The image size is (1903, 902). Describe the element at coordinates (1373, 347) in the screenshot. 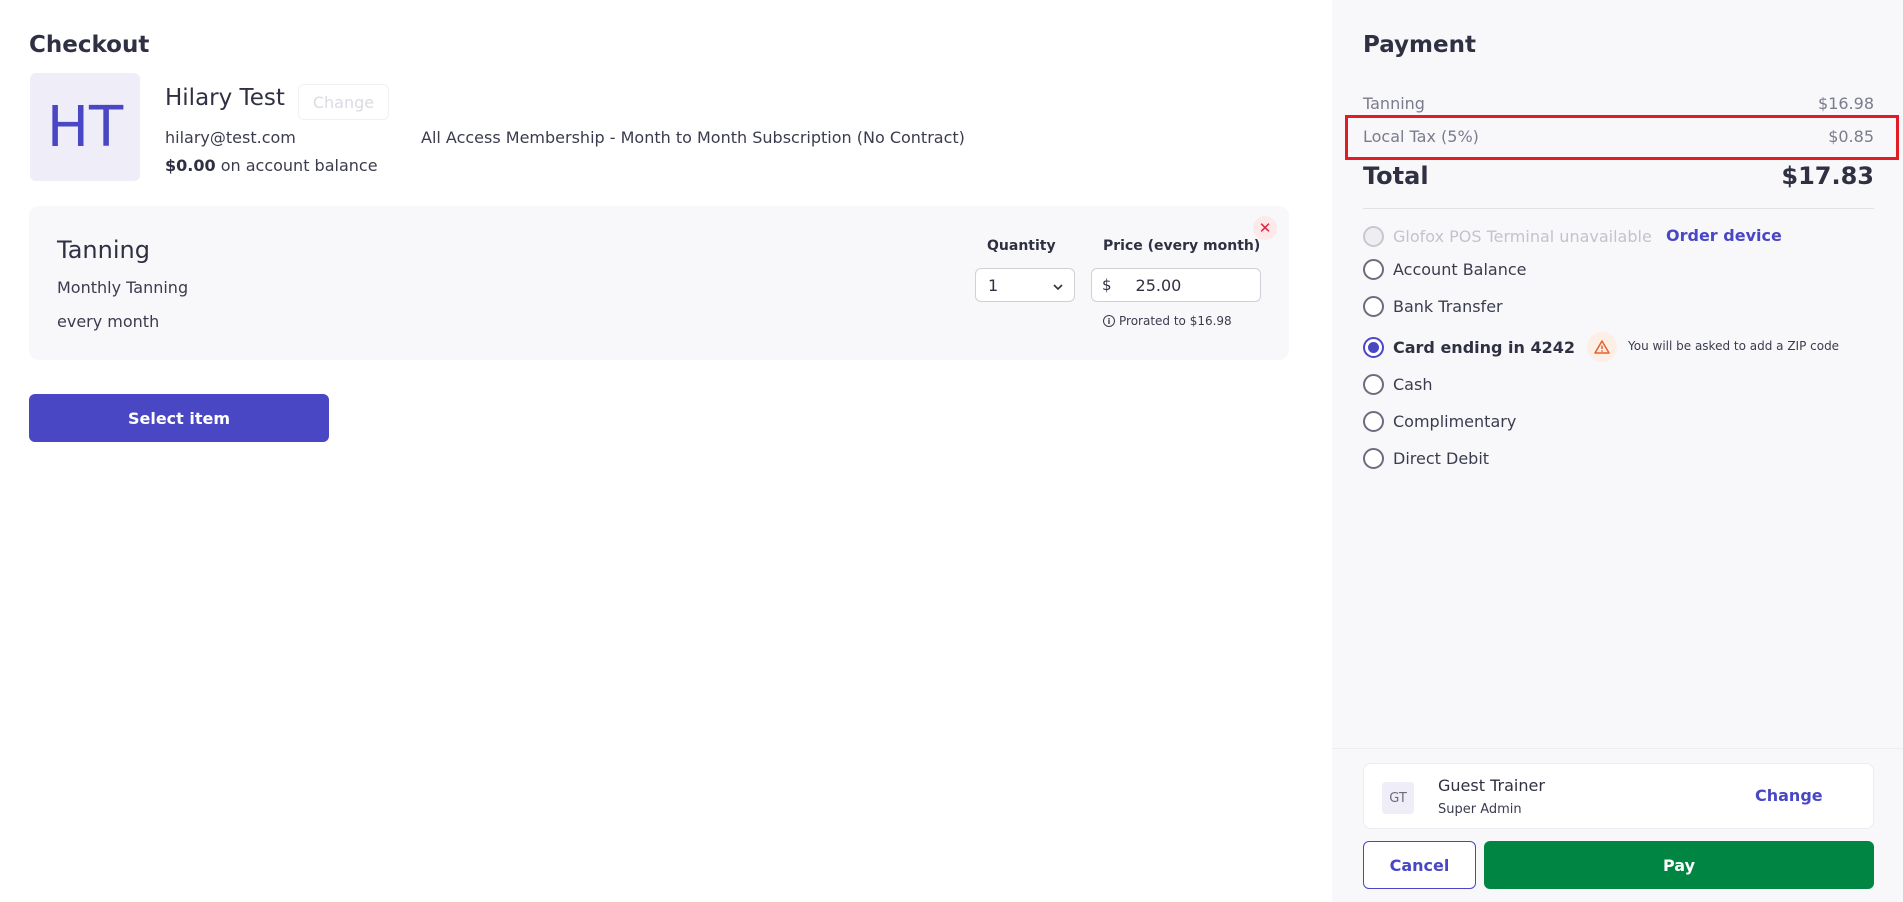

I see `radio-button-selected` at that location.